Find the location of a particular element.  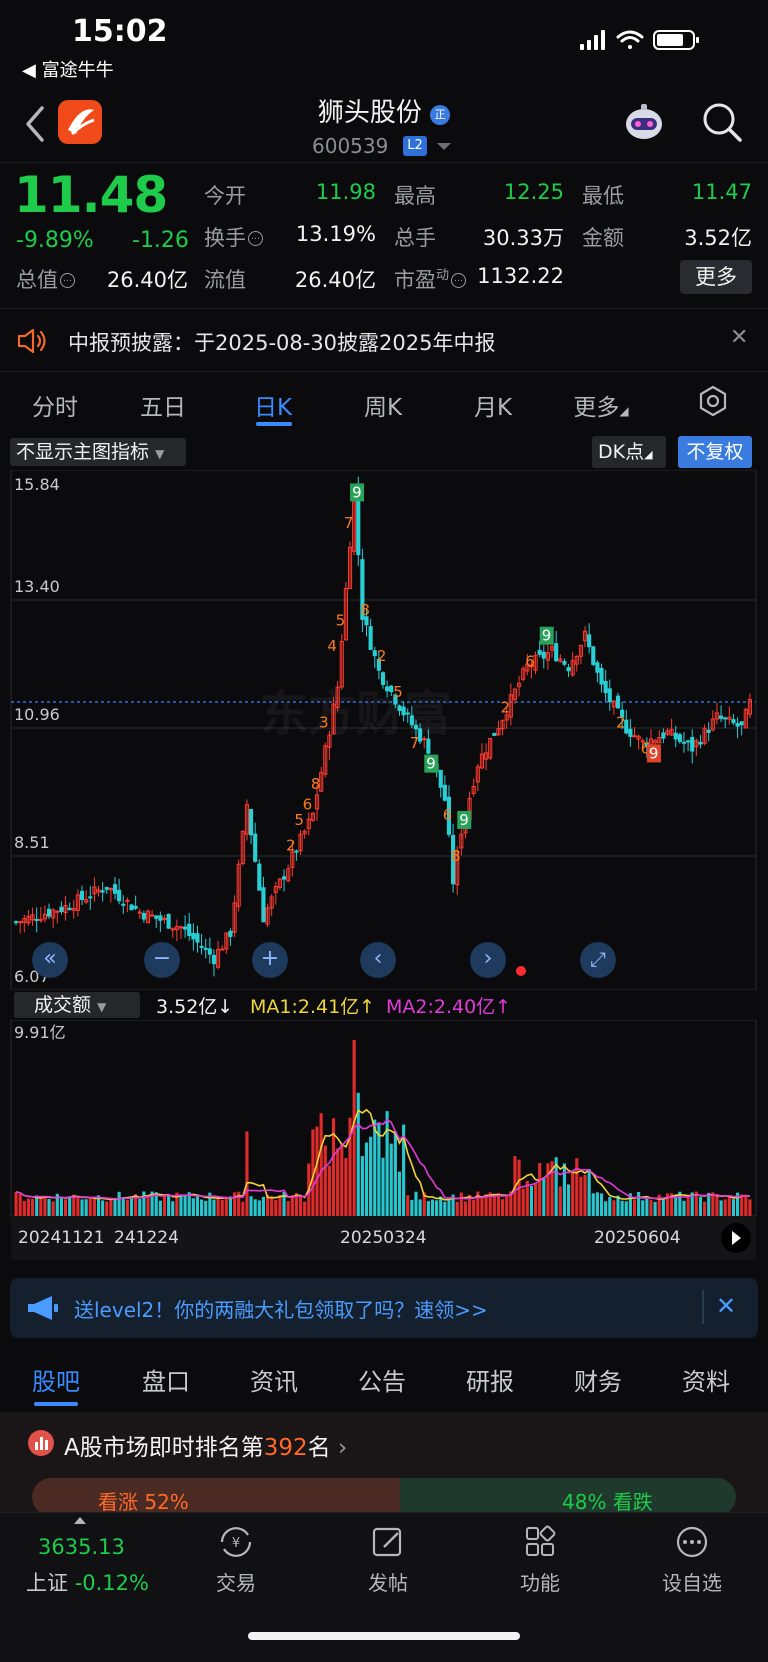

tab-orderbook: 盘口 is located at coordinates (166, 1379).